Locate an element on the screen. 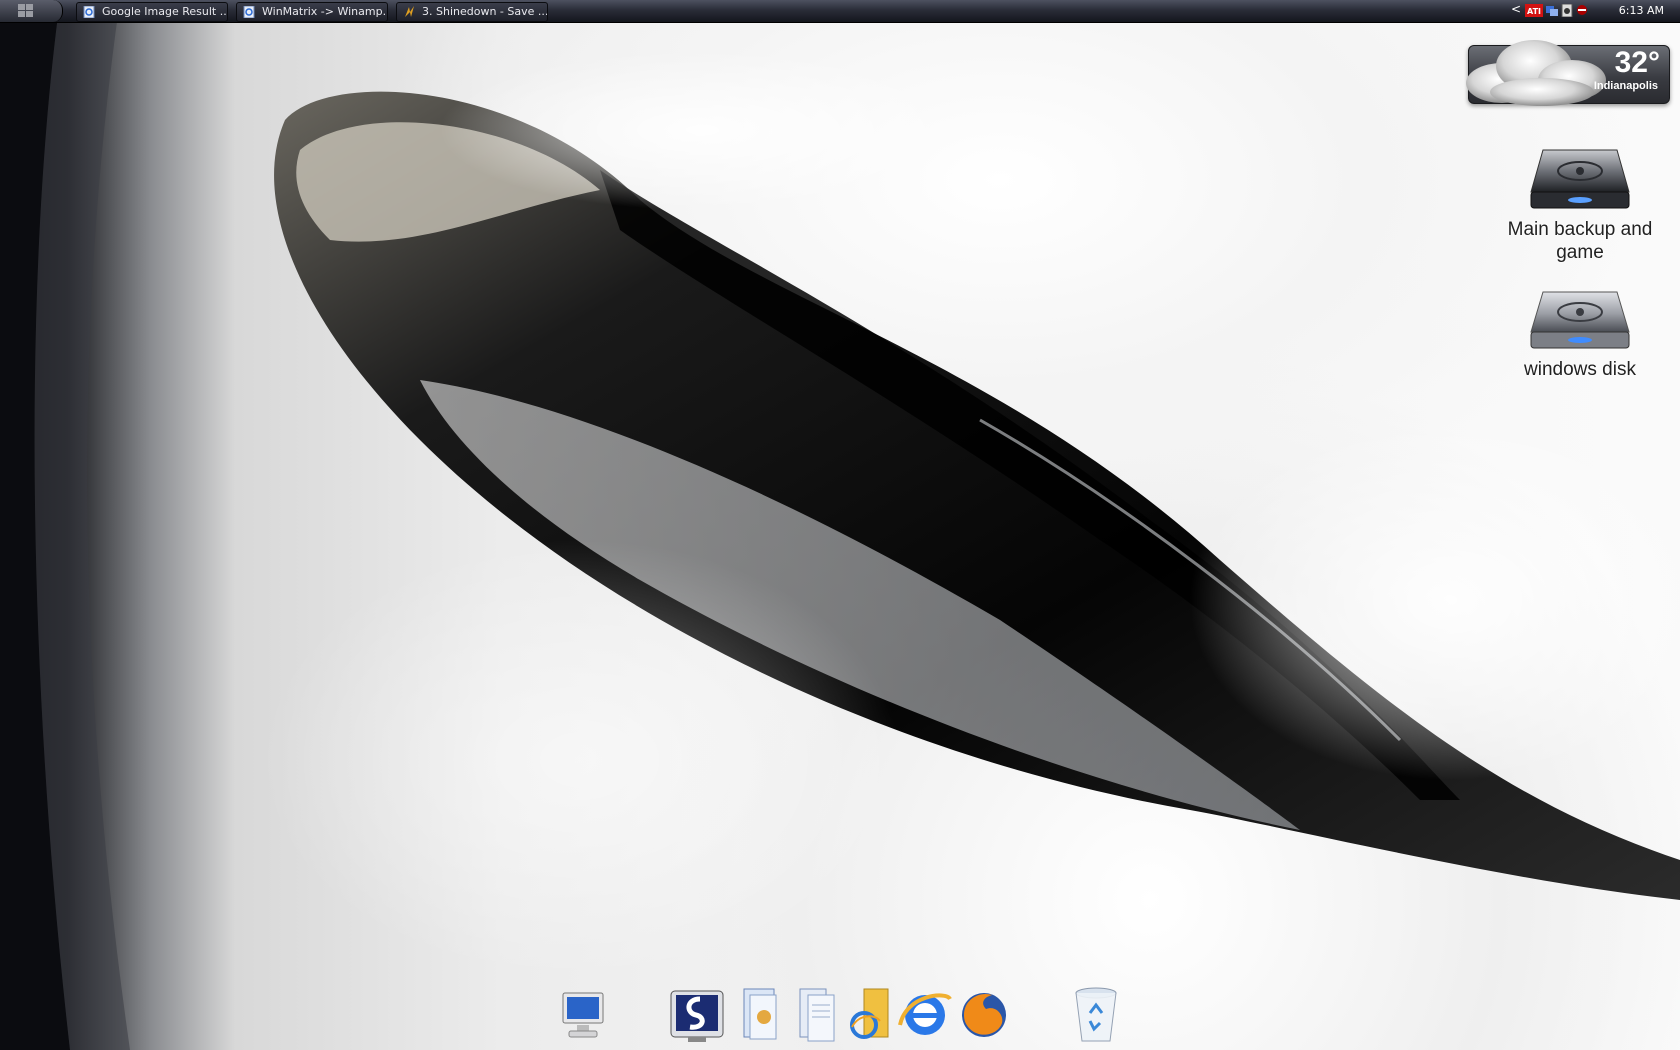 Image resolution: width=1680 pixels, height=1050 pixels. ati-icon: ATI is located at coordinates (1534, 10).